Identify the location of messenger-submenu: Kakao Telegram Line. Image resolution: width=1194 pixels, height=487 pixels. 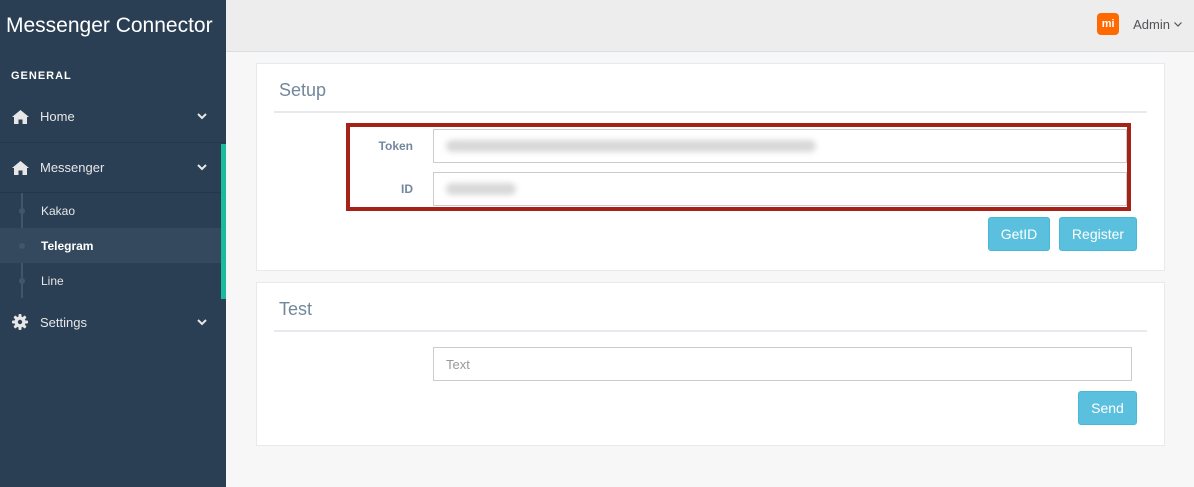
(113, 245).